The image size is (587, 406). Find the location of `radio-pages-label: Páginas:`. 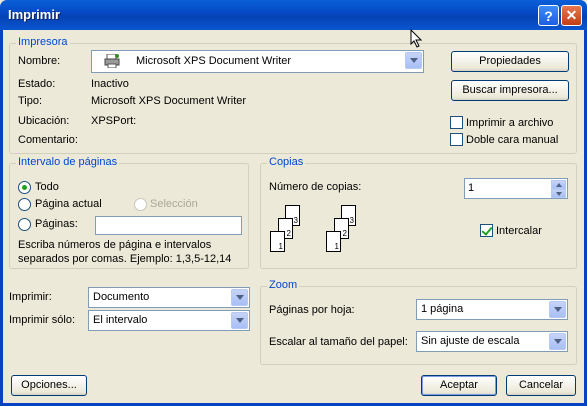

radio-pages-label: Páginas: is located at coordinates (56, 224).